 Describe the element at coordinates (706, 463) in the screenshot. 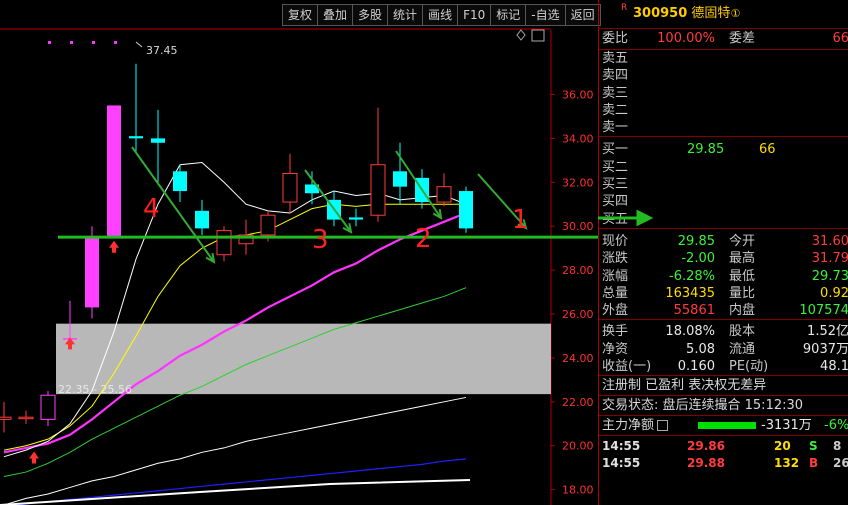

I see `trade-price: 29.88` at that location.